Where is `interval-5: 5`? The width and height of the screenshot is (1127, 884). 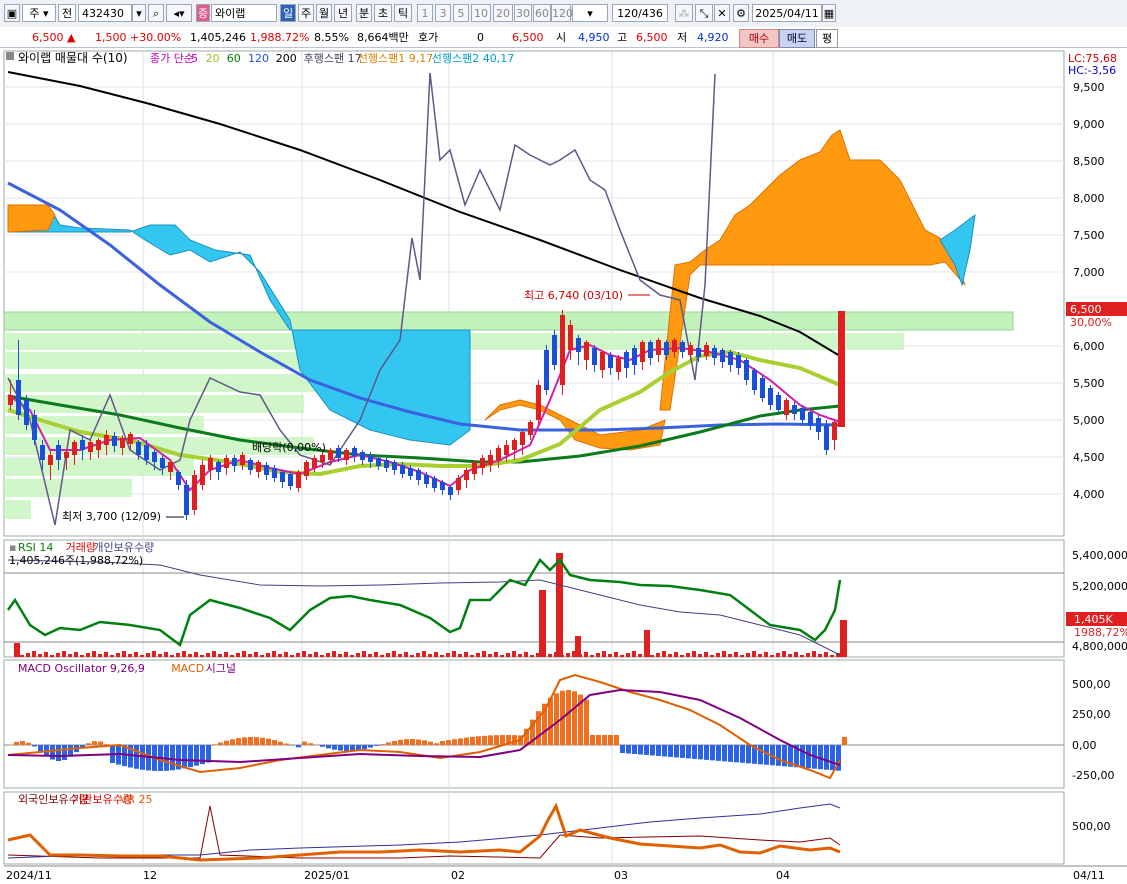
interval-5: 5 is located at coordinates (461, 13).